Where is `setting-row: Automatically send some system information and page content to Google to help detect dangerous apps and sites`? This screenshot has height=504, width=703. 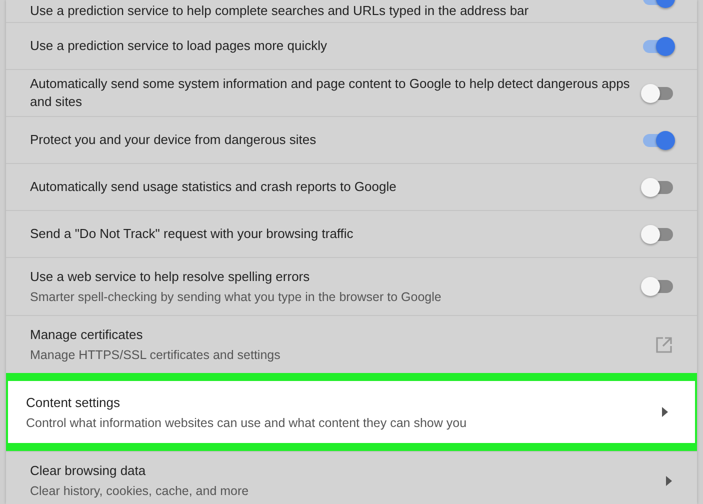 setting-row: Automatically send some system information and page content to Google to help detect dangerous apps and sites is located at coordinates (351, 92).